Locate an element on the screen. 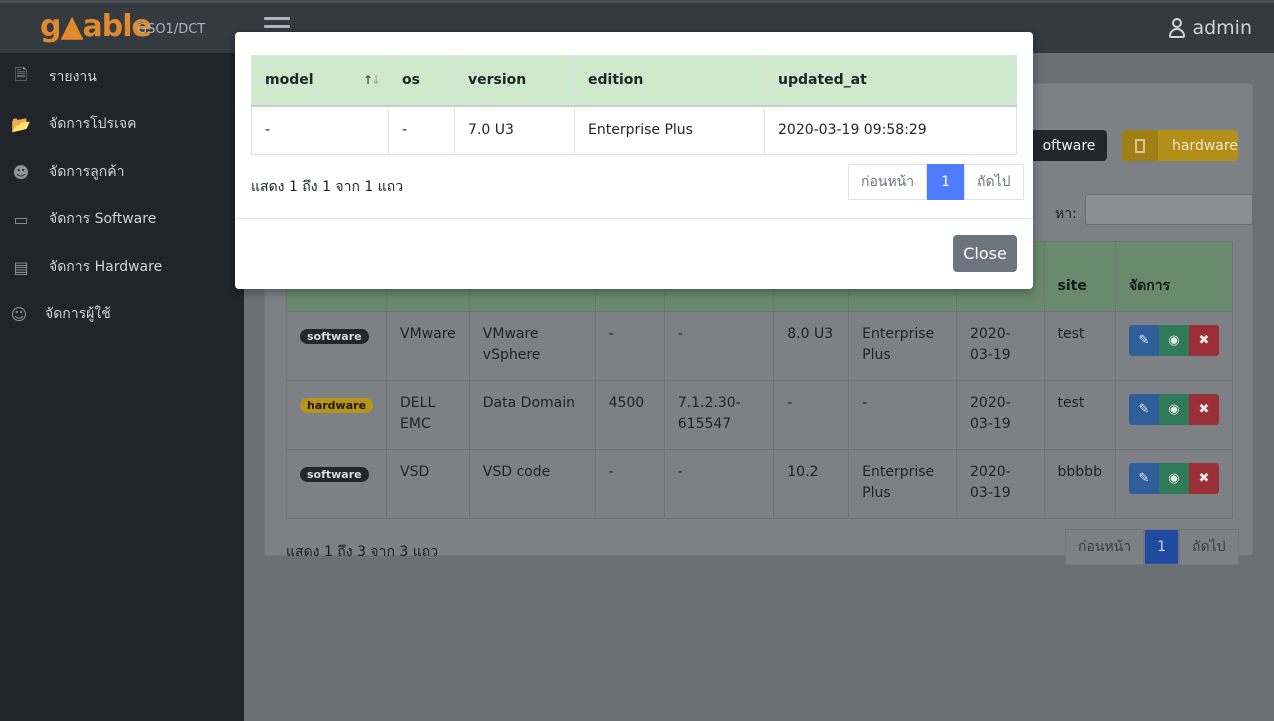 This screenshot has width=1274, height=721. os-cell: 7.1.2.30-615547 is located at coordinates (719, 415).